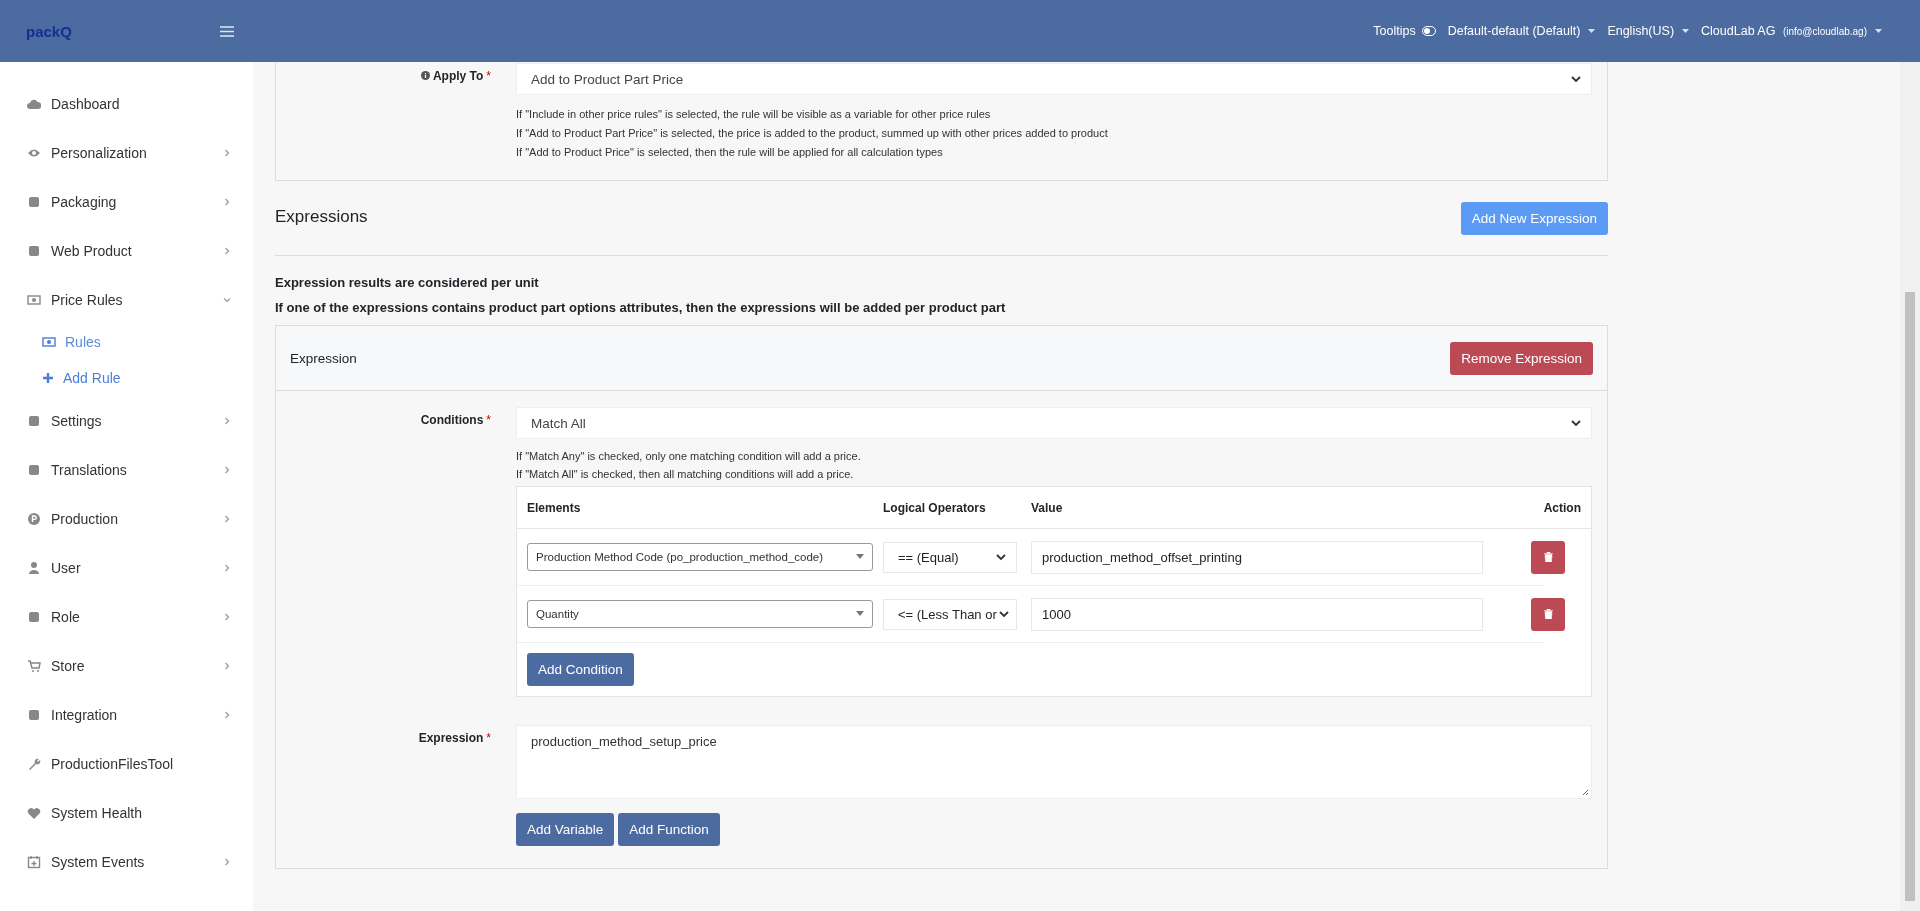 The height and width of the screenshot is (911, 1920). What do you see at coordinates (34, 861) in the screenshot?
I see `calendar-icon` at bounding box center [34, 861].